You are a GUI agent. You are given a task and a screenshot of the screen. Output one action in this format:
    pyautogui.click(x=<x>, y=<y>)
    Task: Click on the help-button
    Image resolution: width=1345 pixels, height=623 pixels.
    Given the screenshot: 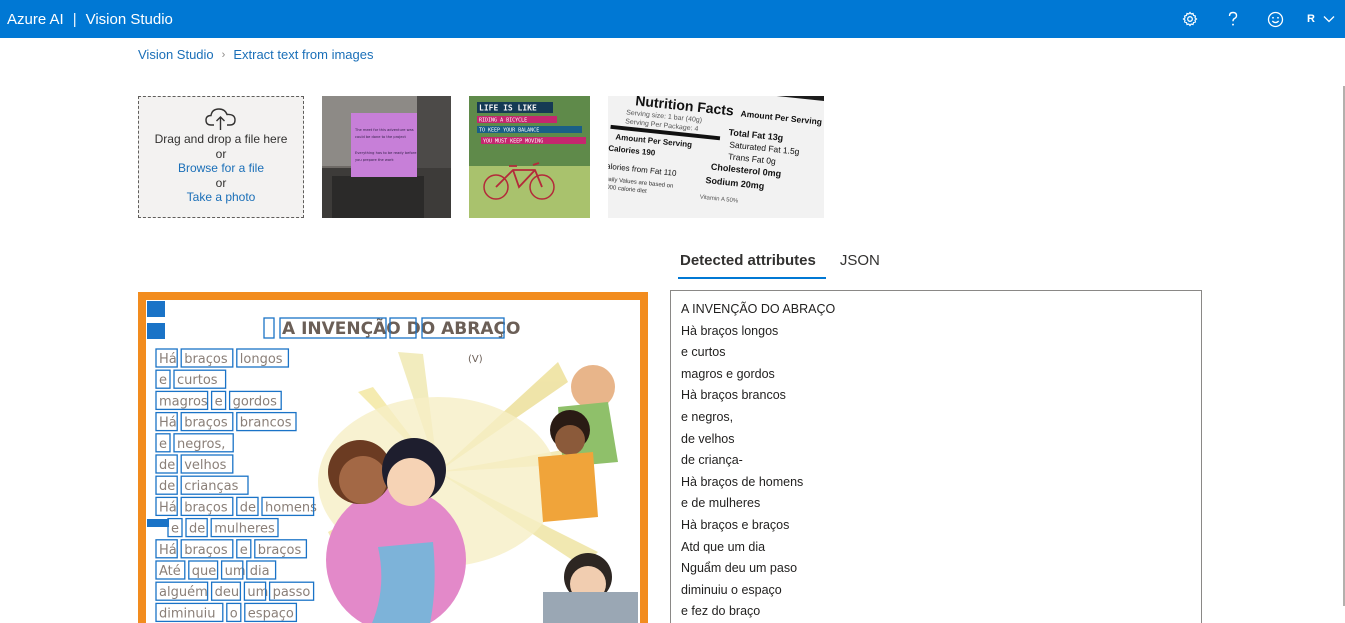 What is the action you would take?
    pyautogui.click(x=1232, y=19)
    